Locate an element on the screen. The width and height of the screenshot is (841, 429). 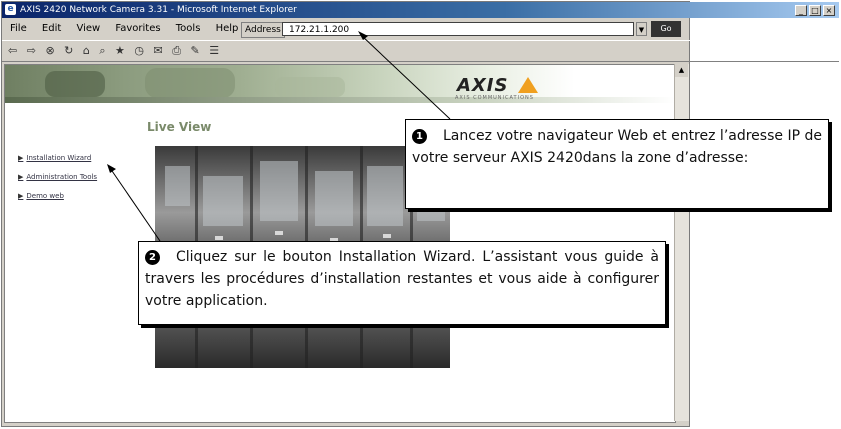
header-banner is located at coordinates (340, 84).